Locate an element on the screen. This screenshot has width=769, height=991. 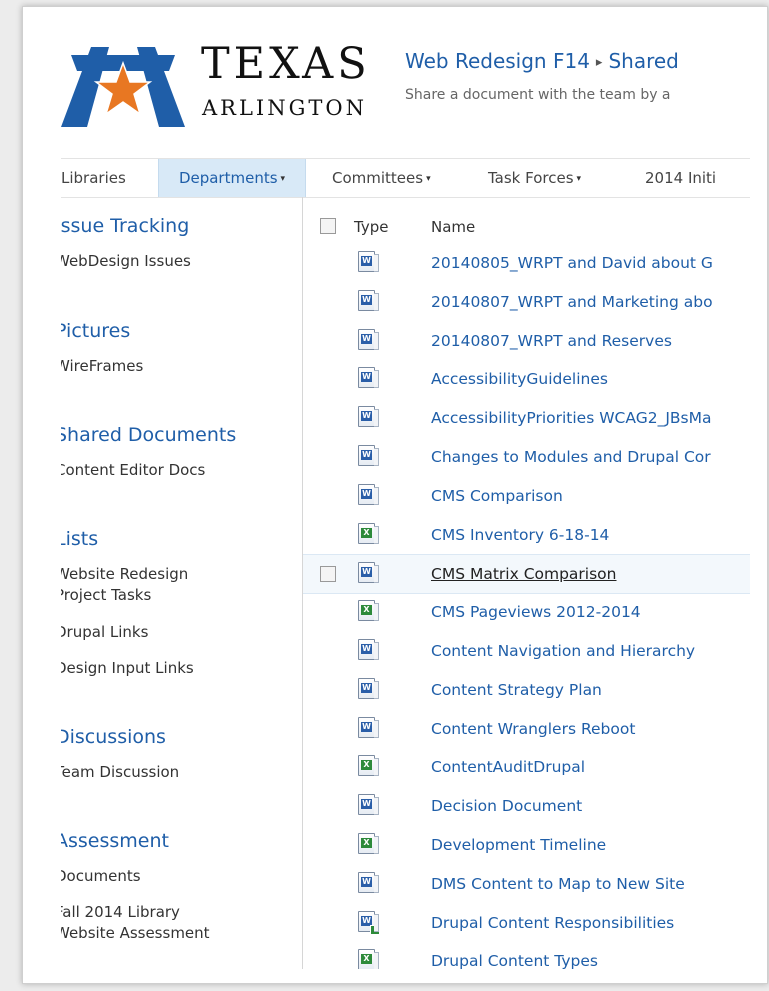
document-name-link: Development Timeline is located at coordinates (518, 845).